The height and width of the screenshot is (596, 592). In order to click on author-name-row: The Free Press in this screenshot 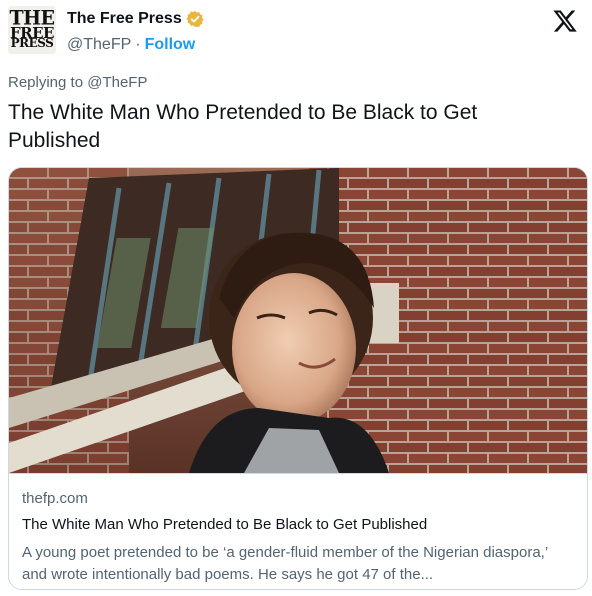, I will do `click(135, 19)`.